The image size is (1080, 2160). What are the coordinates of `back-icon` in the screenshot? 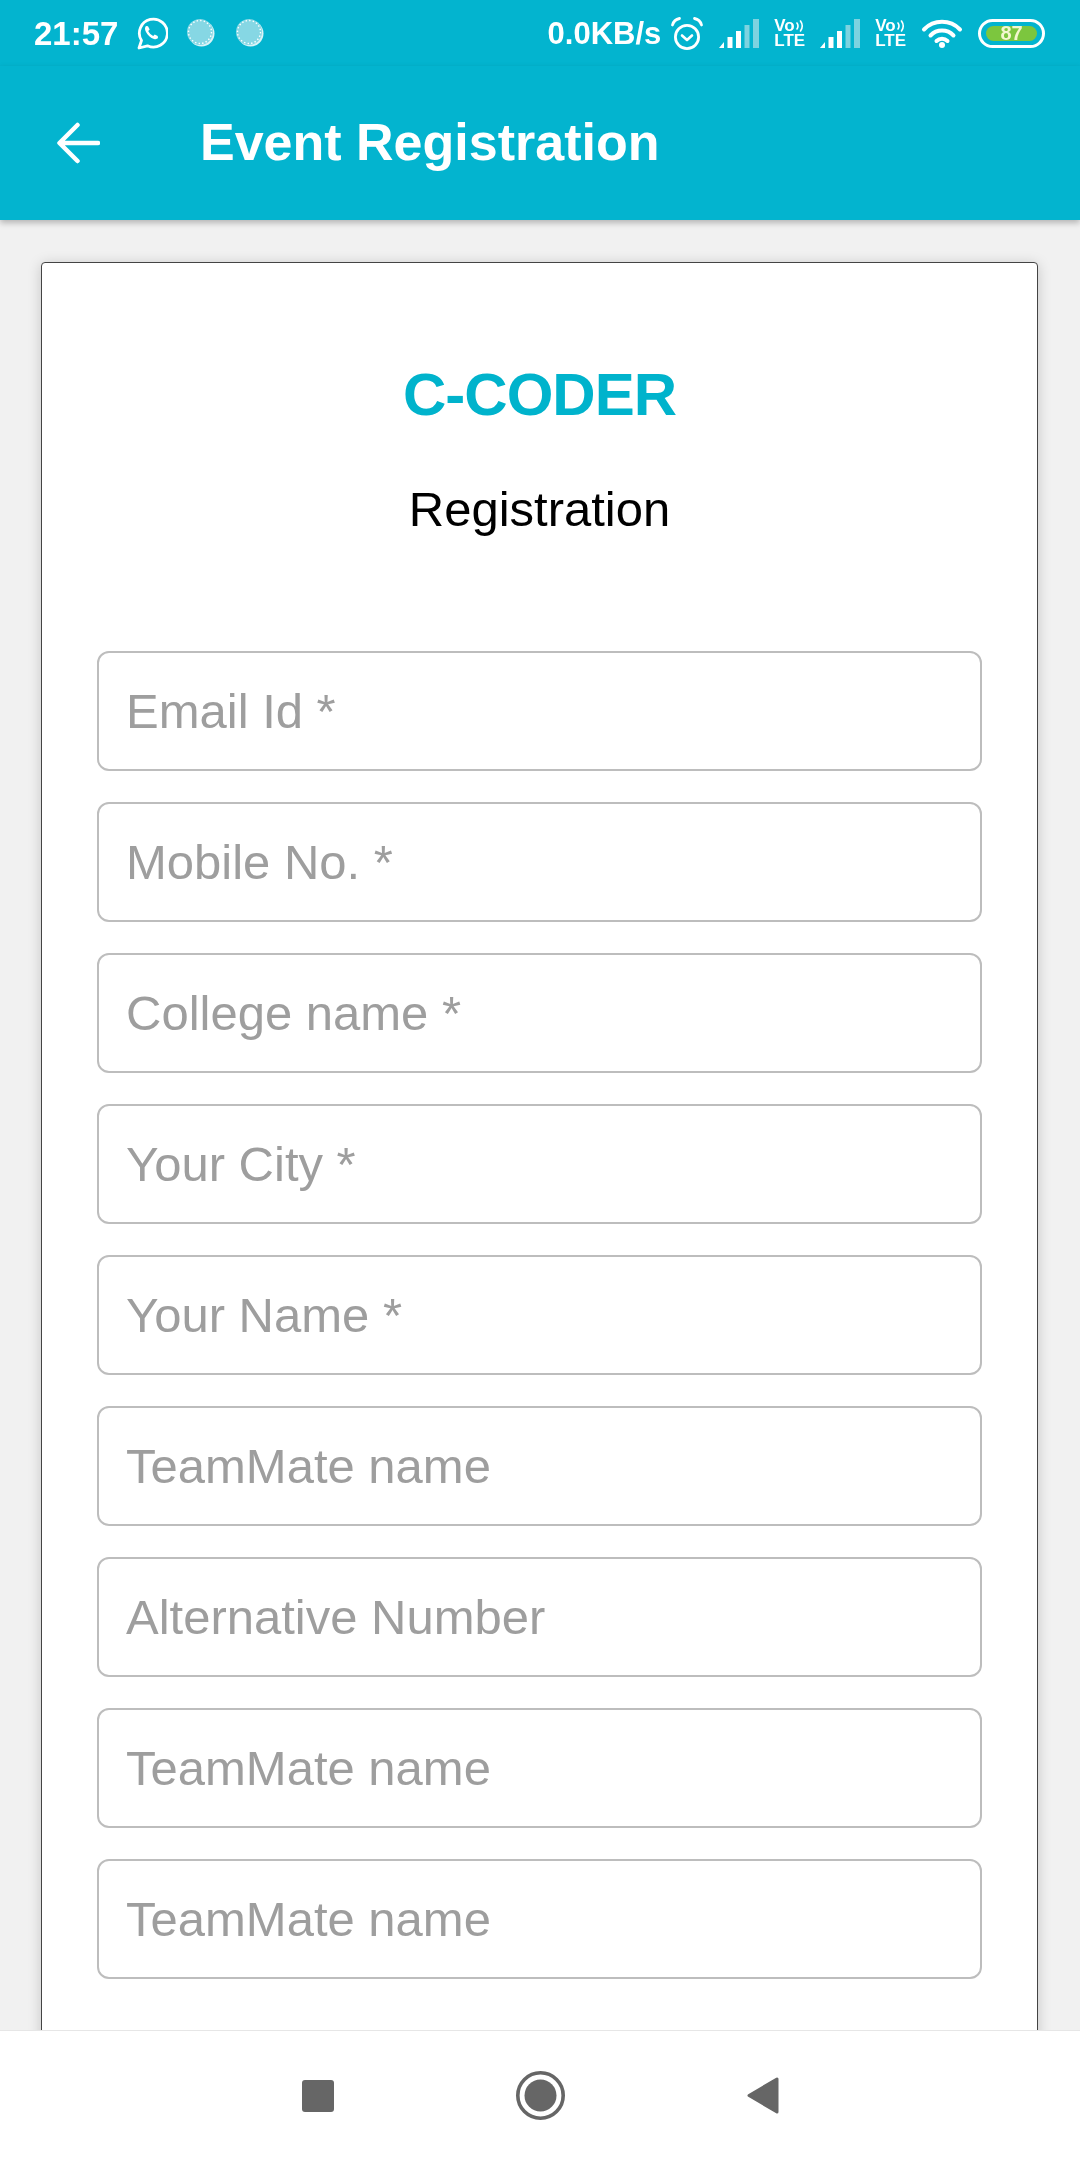 It's located at (762, 2095).